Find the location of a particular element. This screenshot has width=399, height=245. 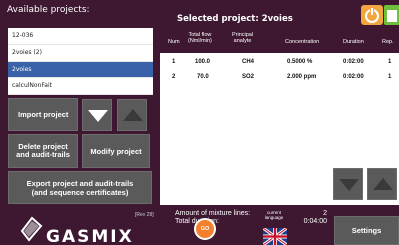

settings-label: Settings is located at coordinates (366, 230).